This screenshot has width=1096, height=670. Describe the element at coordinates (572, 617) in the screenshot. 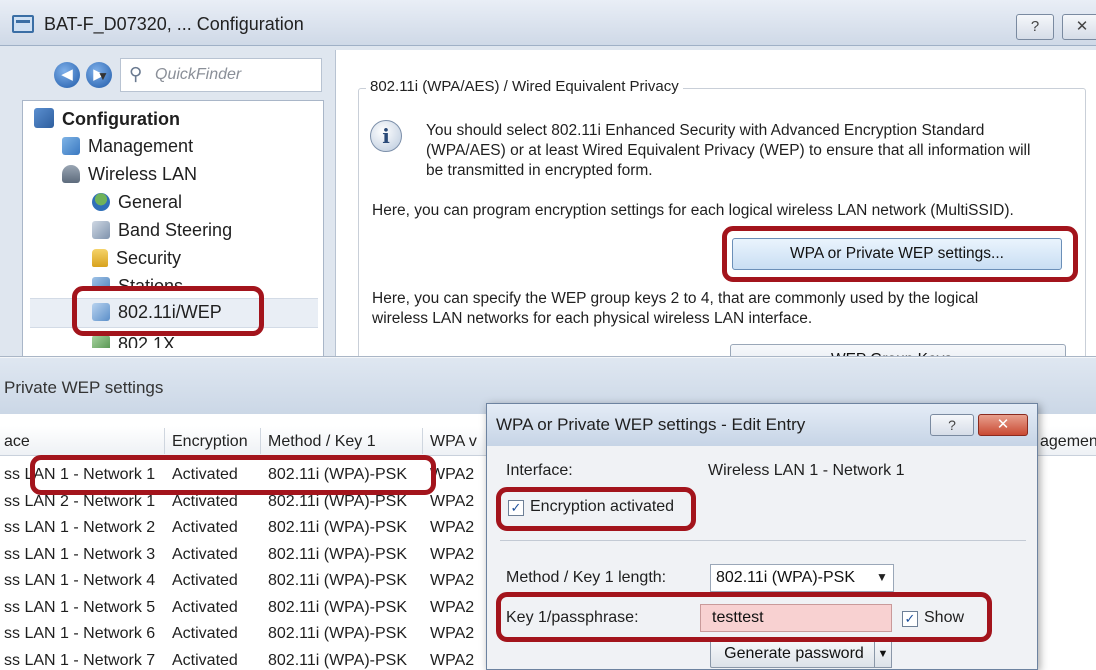

I see `passphrase-label: Key 1/passphrase:` at that location.